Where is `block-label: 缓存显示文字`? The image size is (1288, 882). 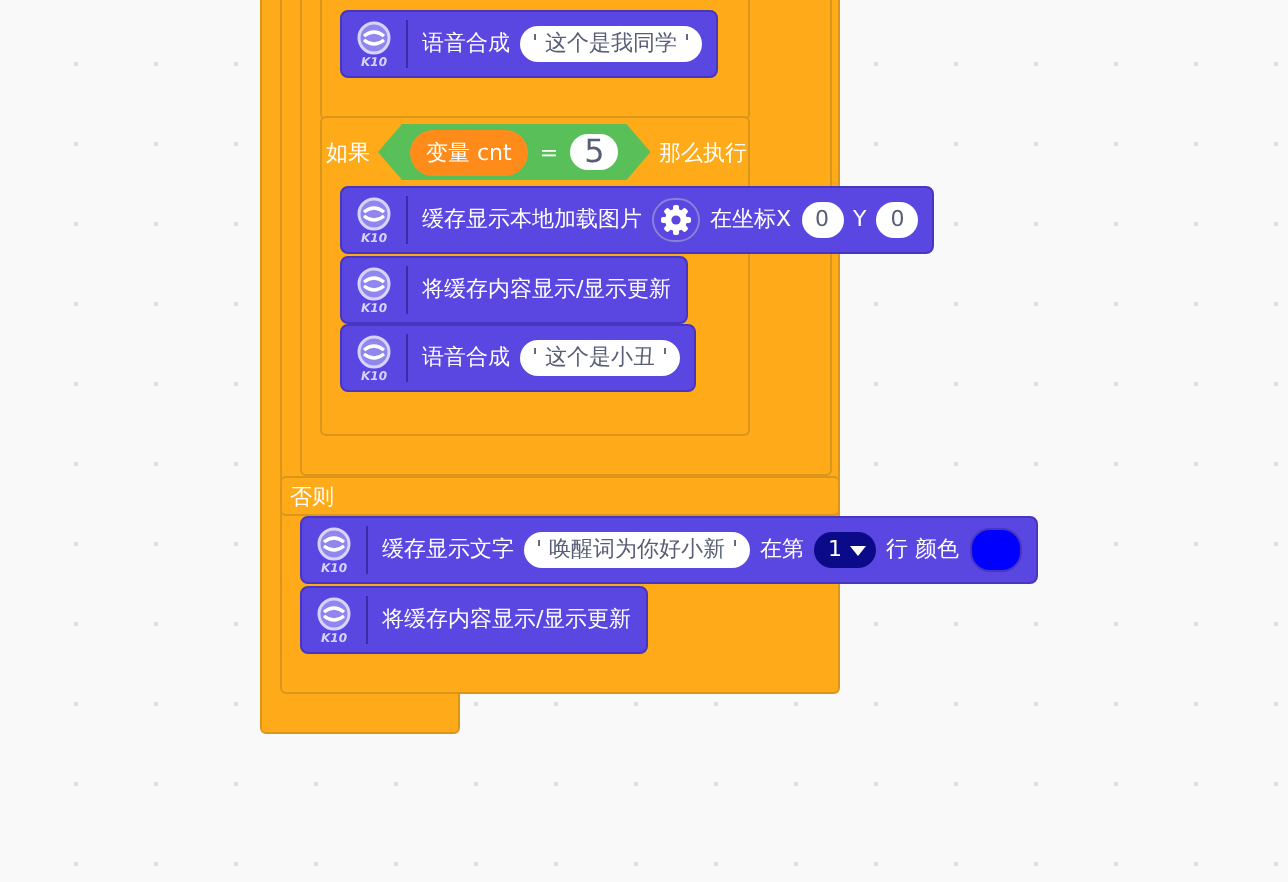 block-label: 缓存显示文字 is located at coordinates (448, 550).